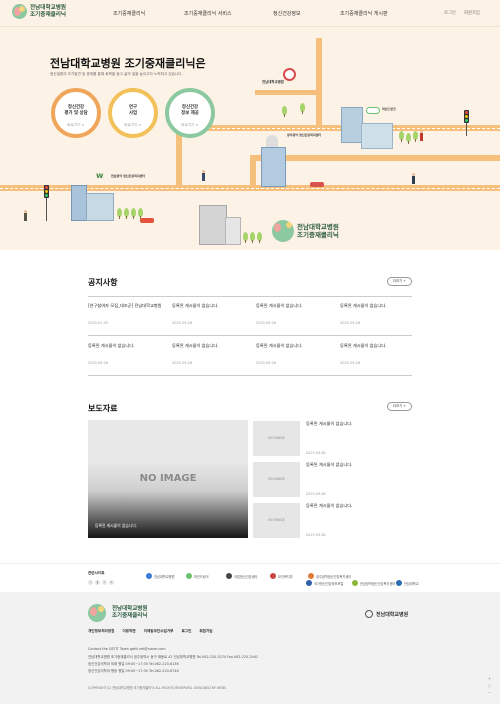 This screenshot has width=500, height=704. Describe the element at coordinates (128, 176) in the screenshot. I see `sign-center-jeonnam: 전남광역 정신건강복지센터` at that location.